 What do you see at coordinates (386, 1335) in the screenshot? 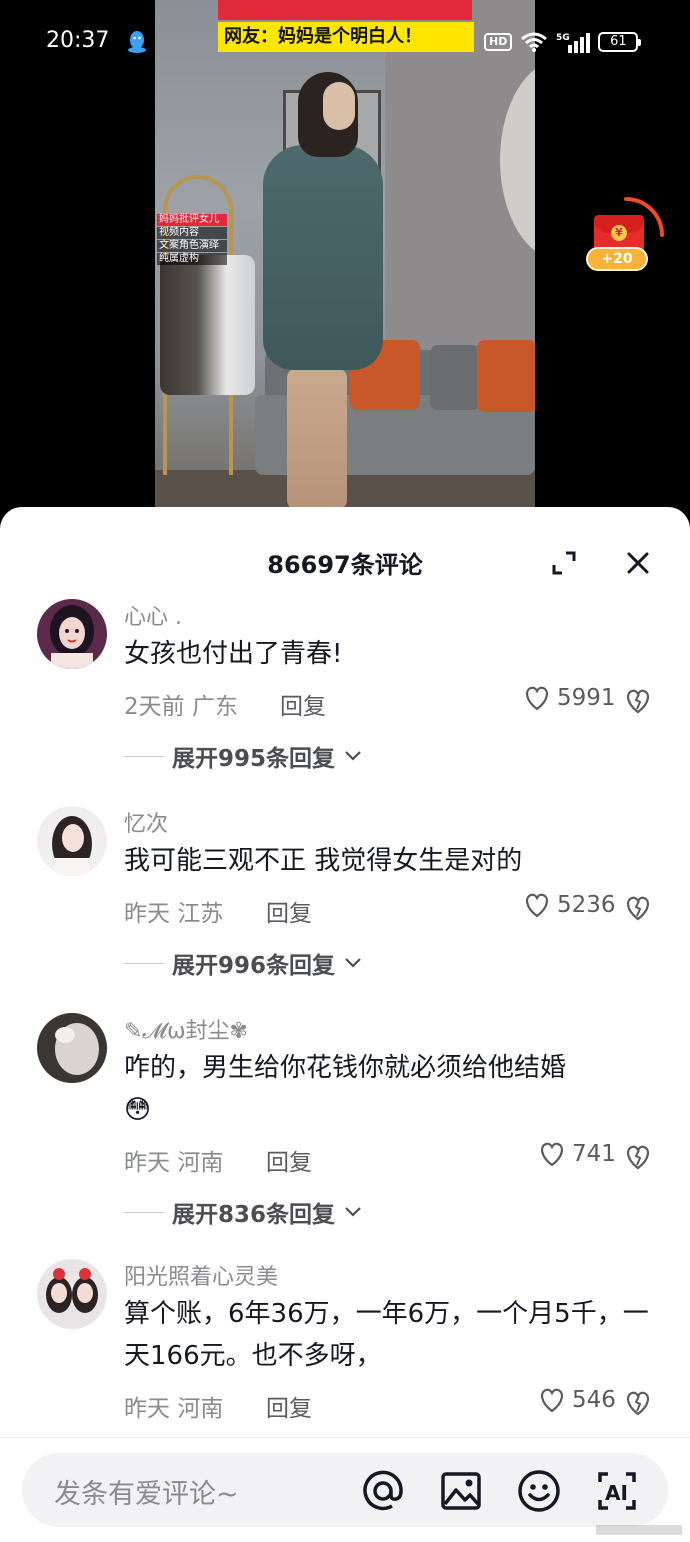
I see `comment-text: 算个账，6年36万，一年6万，一个月5千，一天166元。也不多呀，` at bounding box center [386, 1335].